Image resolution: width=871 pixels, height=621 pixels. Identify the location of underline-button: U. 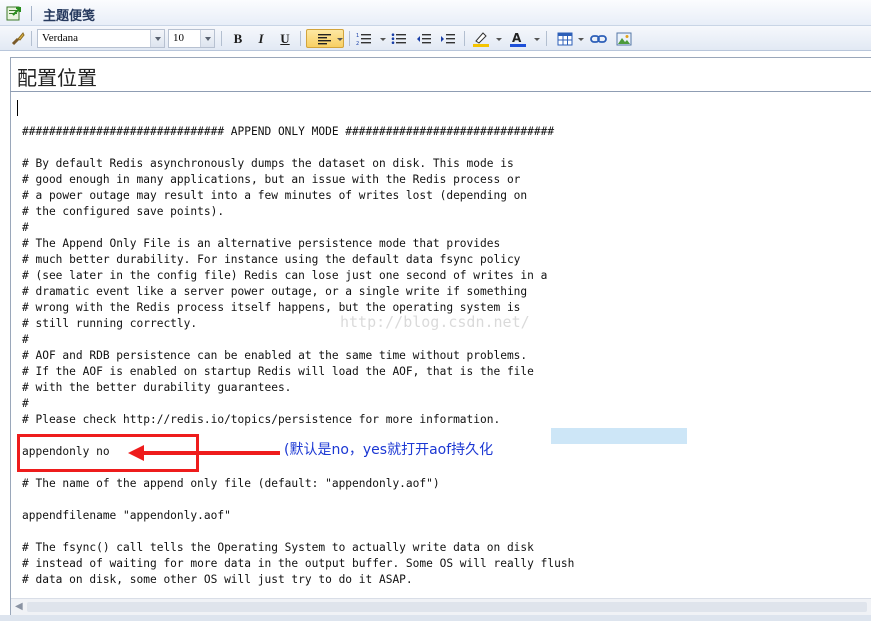
(285, 38).